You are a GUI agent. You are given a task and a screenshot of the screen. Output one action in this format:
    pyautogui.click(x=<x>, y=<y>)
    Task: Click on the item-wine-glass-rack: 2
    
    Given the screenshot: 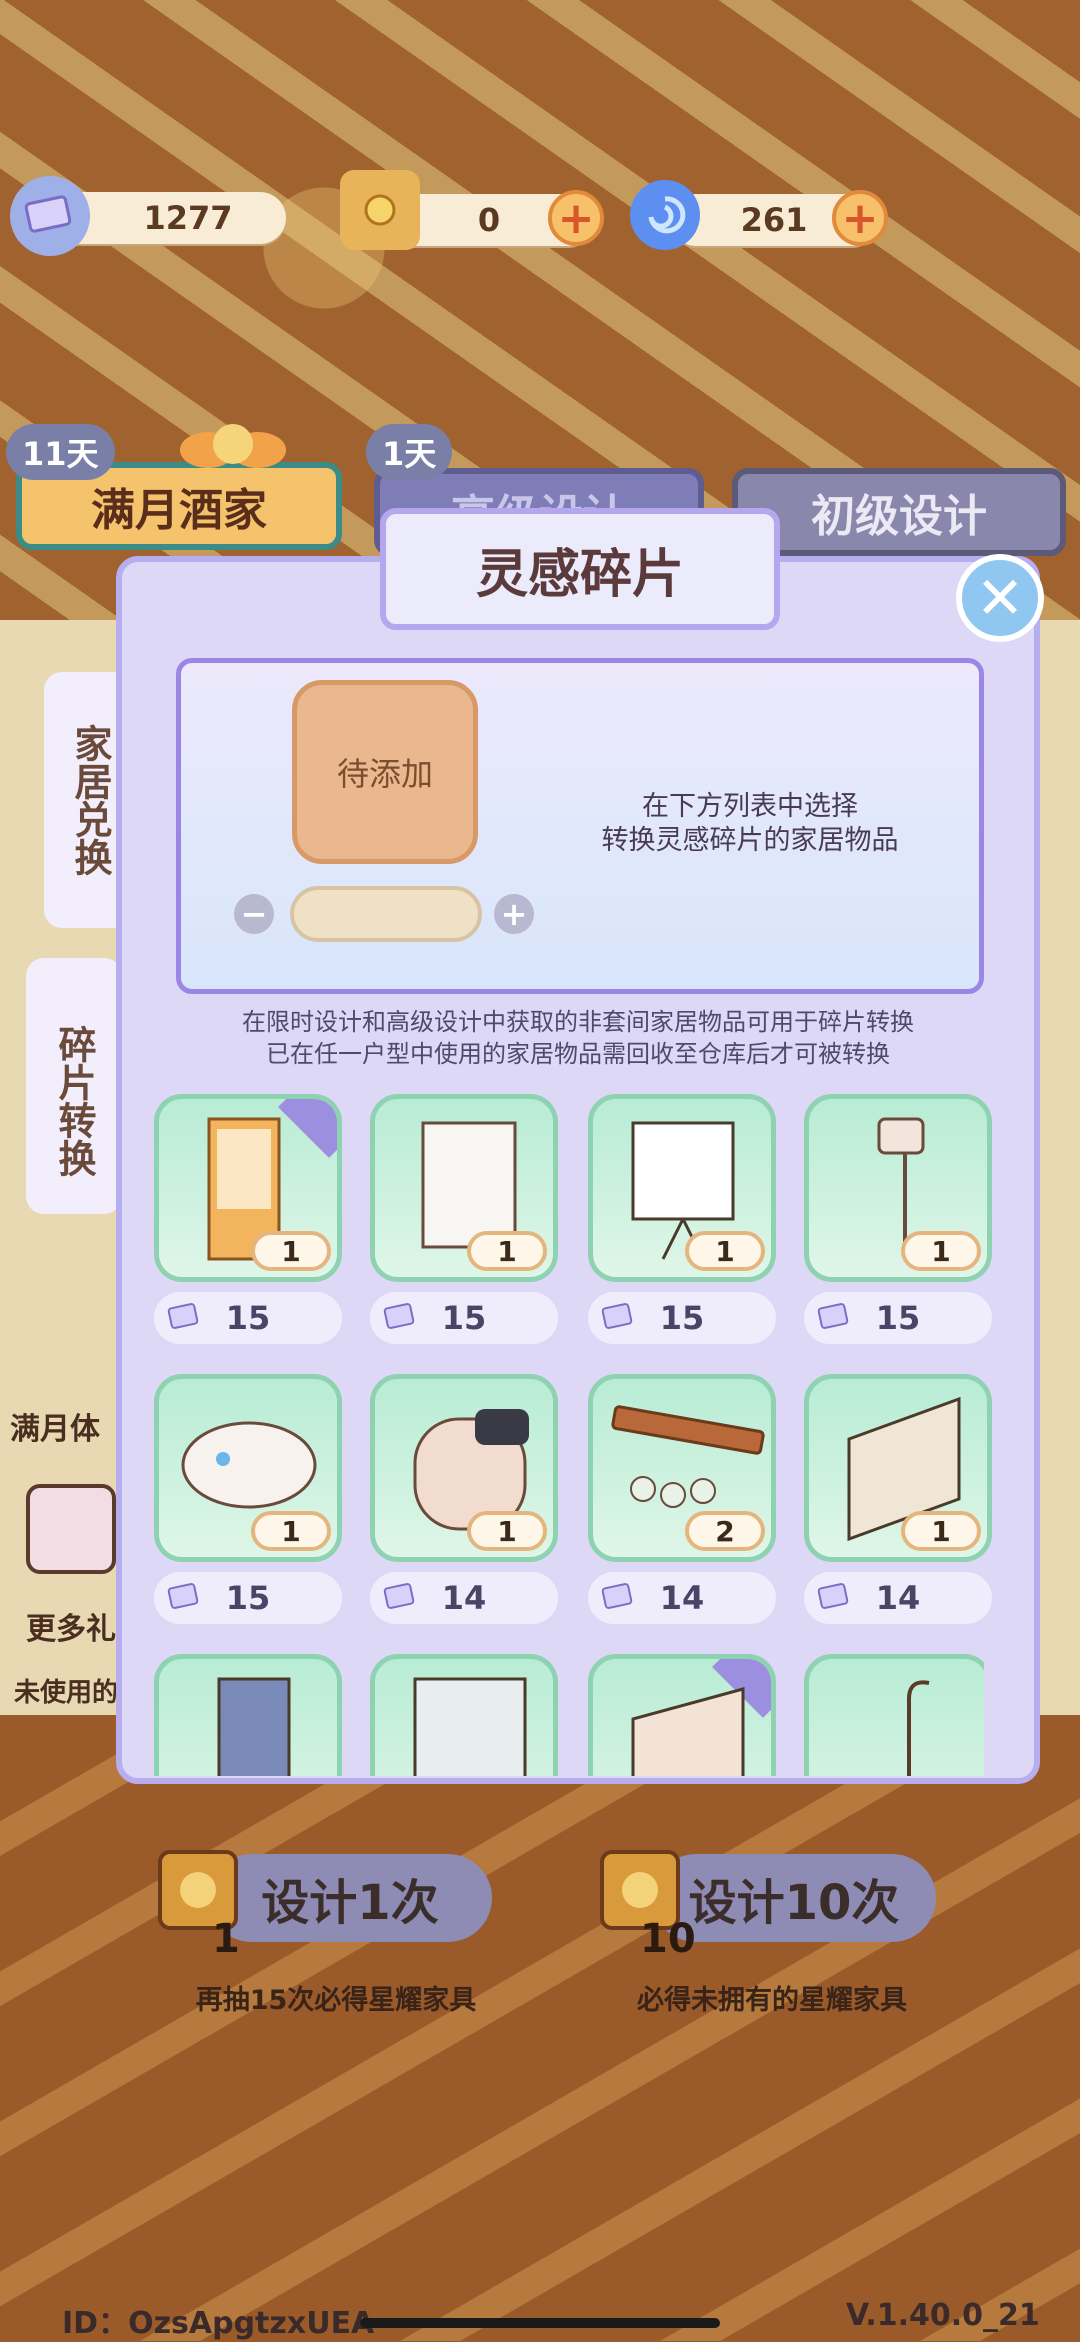 What is the action you would take?
    pyautogui.click(x=682, y=1468)
    